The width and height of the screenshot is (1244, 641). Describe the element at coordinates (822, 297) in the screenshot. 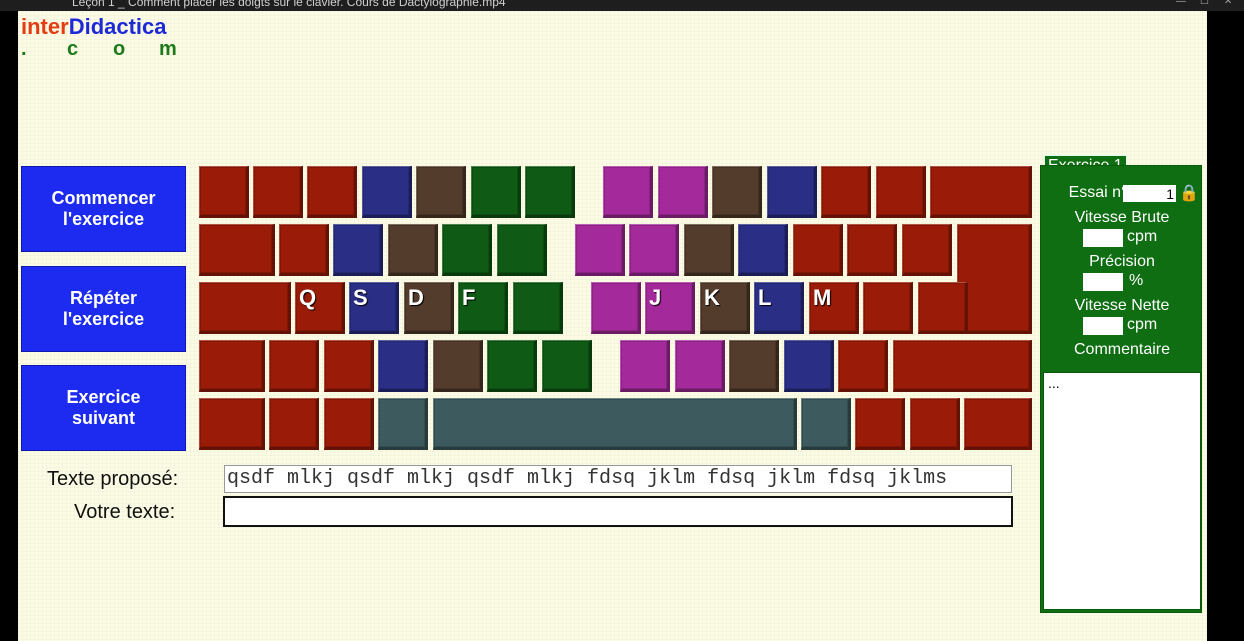

I see `key-m-label: M` at that location.